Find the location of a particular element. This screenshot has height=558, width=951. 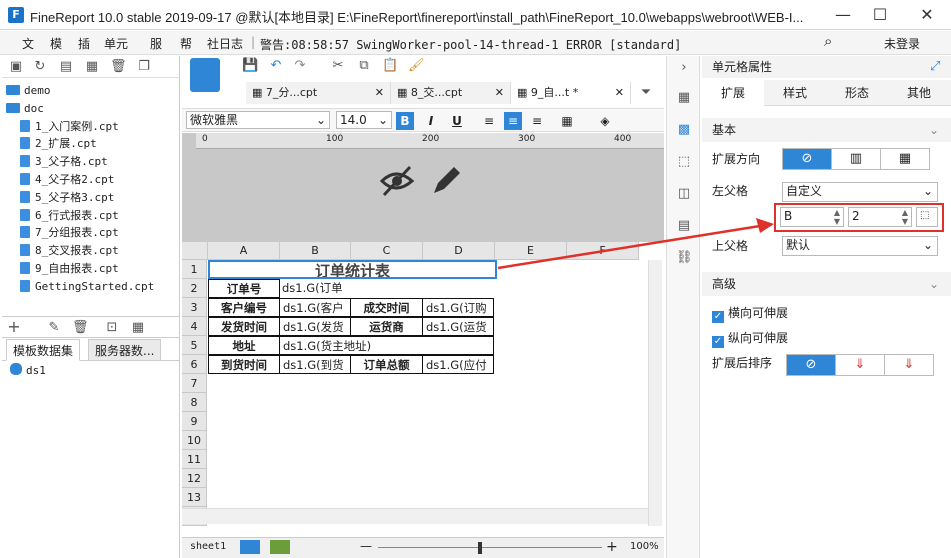

tree-file: 7_分组报表.cpt is located at coordinates (69, 233).